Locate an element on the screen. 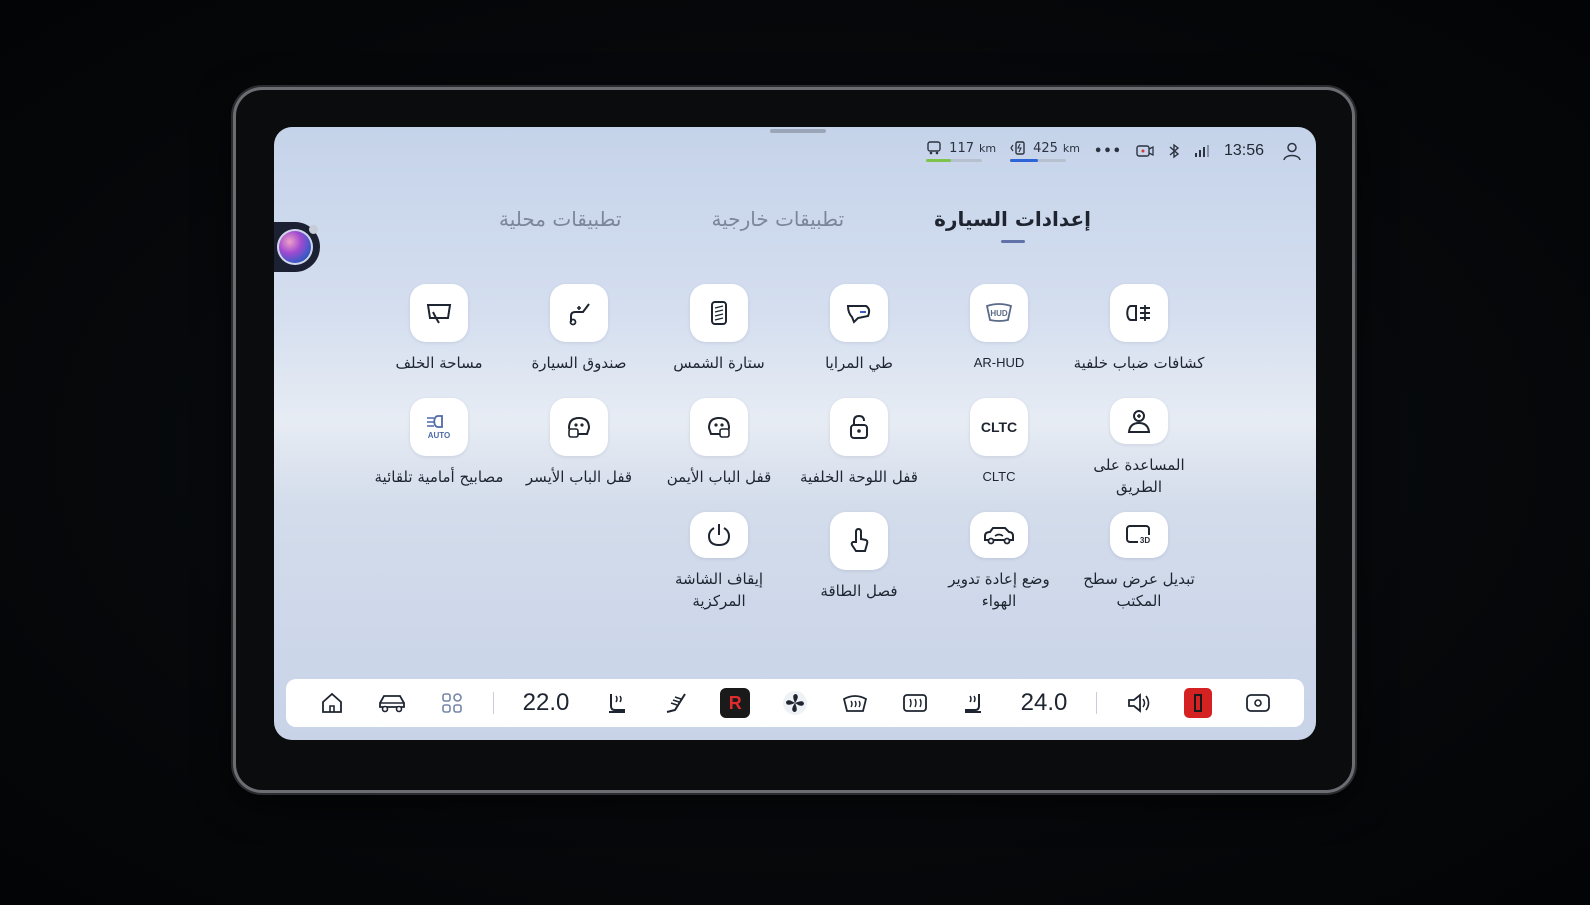  tile-left-door-lock: قفل الباب الأيسر is located at coordinates (579, 448).